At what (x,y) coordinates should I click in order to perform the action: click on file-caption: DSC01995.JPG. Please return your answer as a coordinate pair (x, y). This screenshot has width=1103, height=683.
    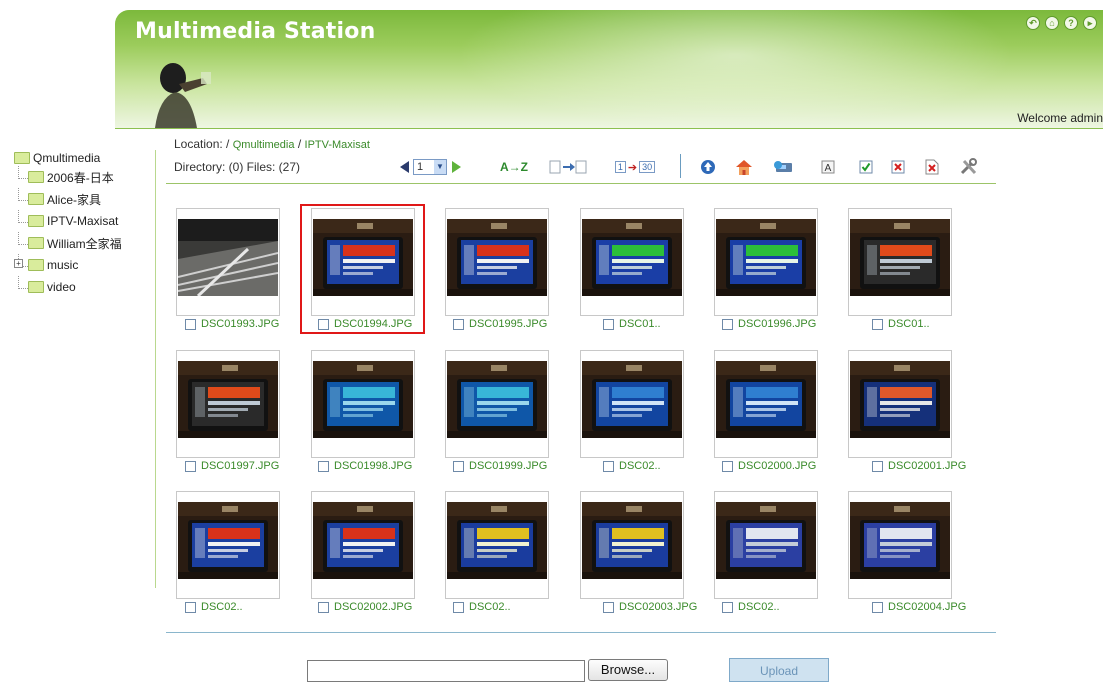
    Looking at the image, I should click on (500, 324).